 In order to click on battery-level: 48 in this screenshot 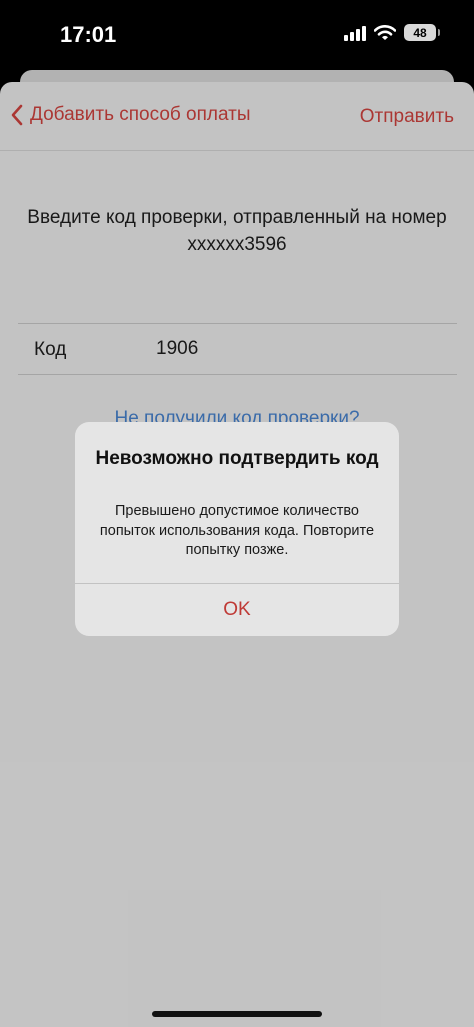, I will do `click(420, 32)`.